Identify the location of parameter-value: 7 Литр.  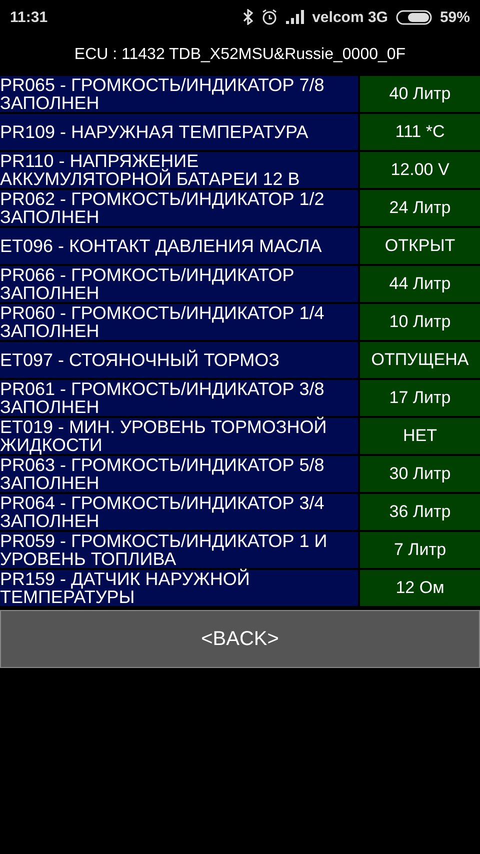
(420, 550).